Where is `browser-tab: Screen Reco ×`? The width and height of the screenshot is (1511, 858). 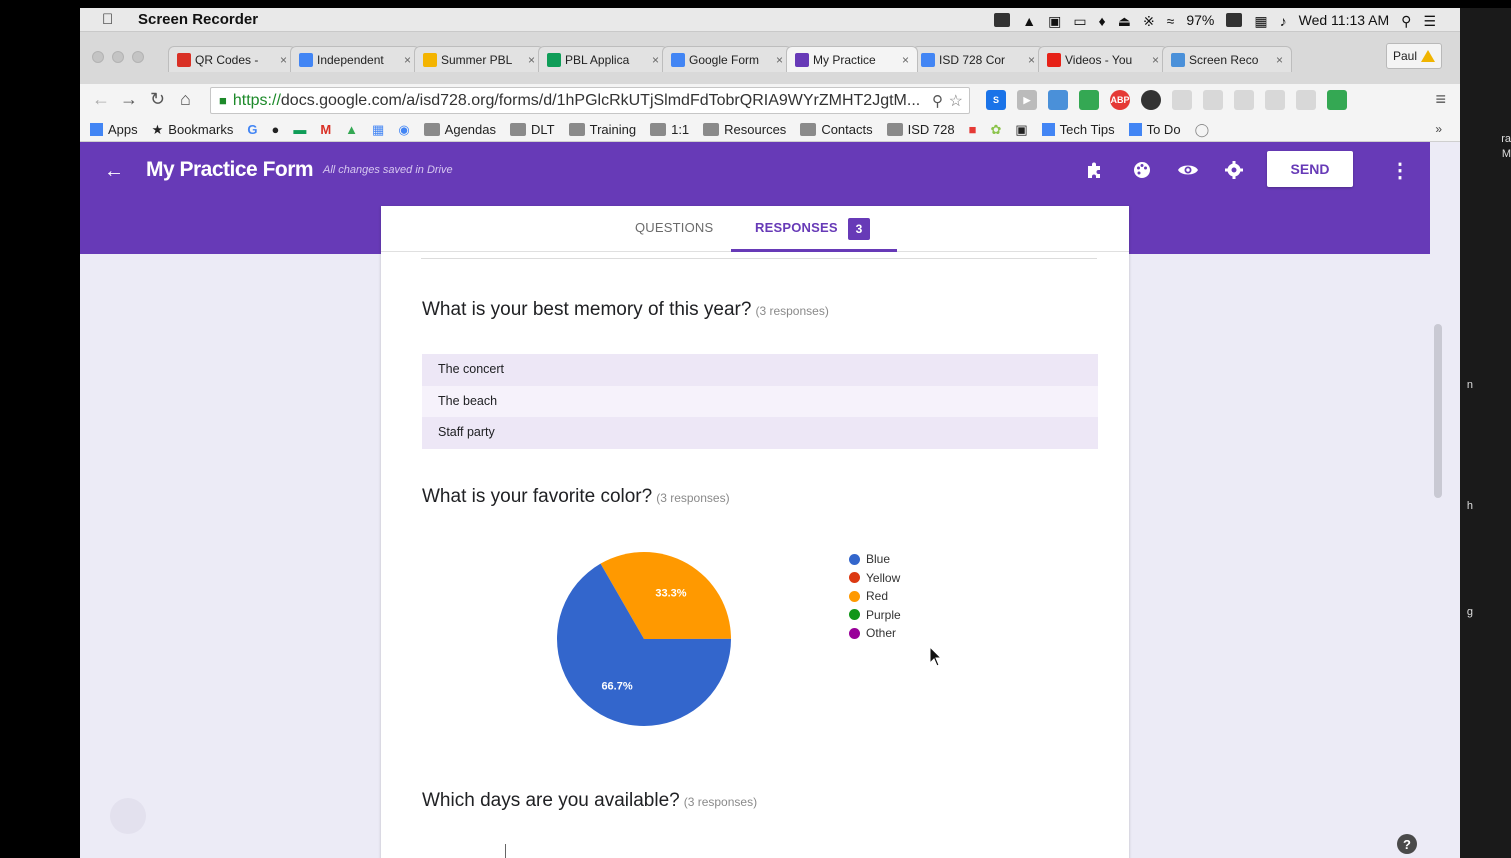 browser-tab: Screen Reco × is located at coordinates (1227, 59).